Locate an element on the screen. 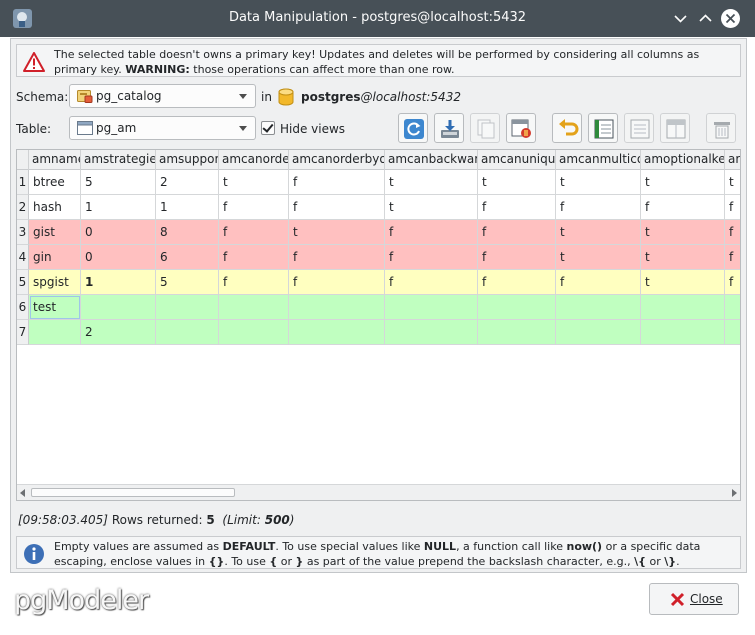 The width and height of the screenshot is (755, 635). grid-cell: 8 is located at coordinates (187, 232).